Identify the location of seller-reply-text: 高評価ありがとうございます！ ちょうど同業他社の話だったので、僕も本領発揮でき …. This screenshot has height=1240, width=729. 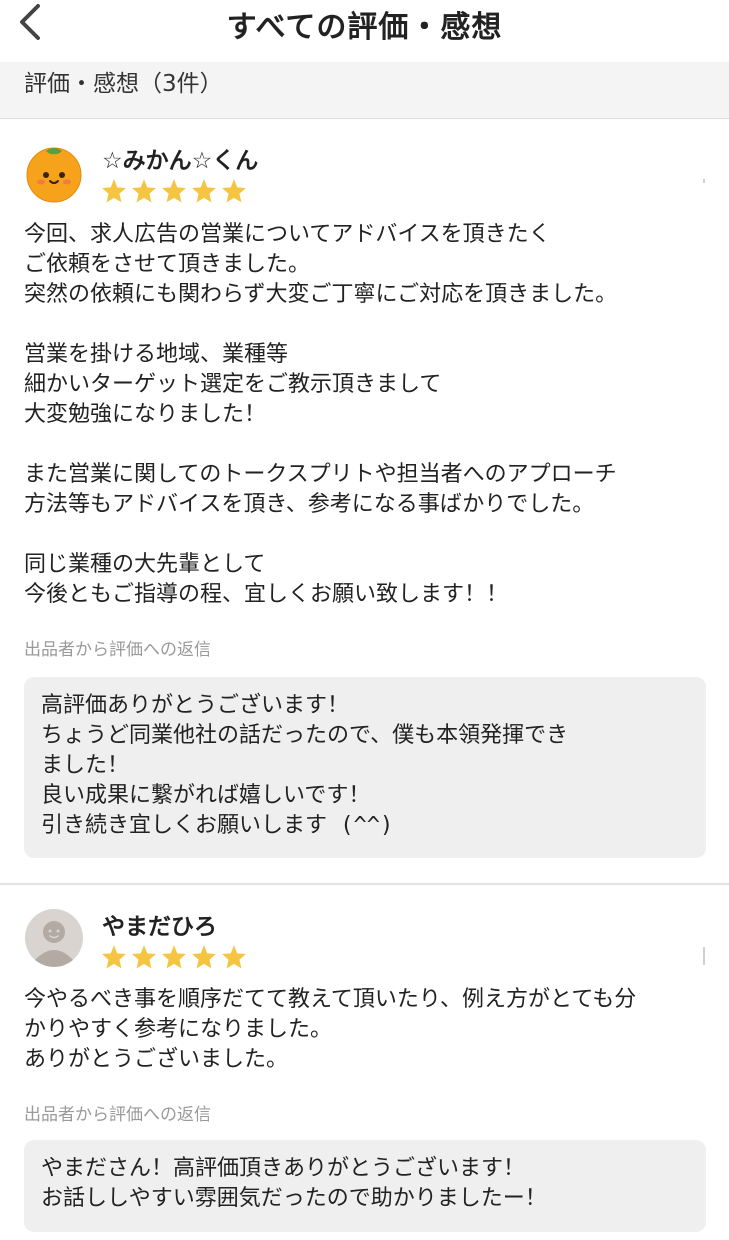
(305, 765).